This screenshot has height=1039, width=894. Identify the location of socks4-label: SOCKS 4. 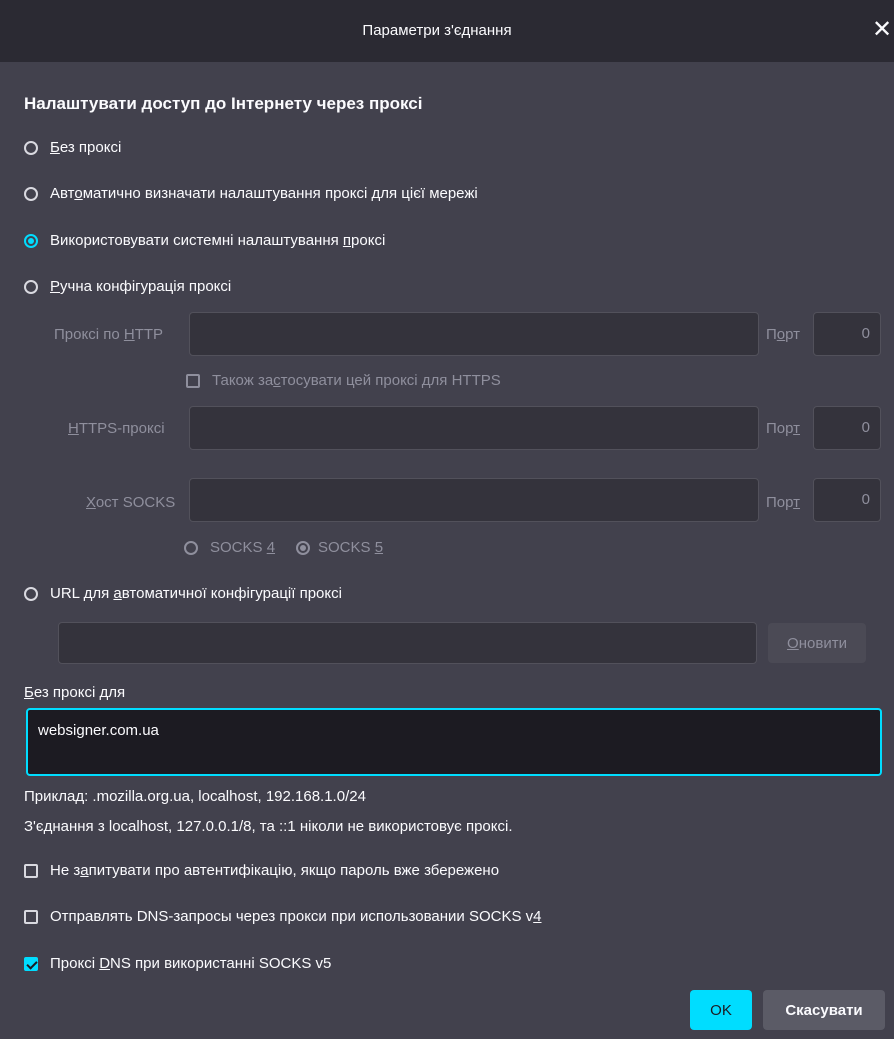
(243, 547).